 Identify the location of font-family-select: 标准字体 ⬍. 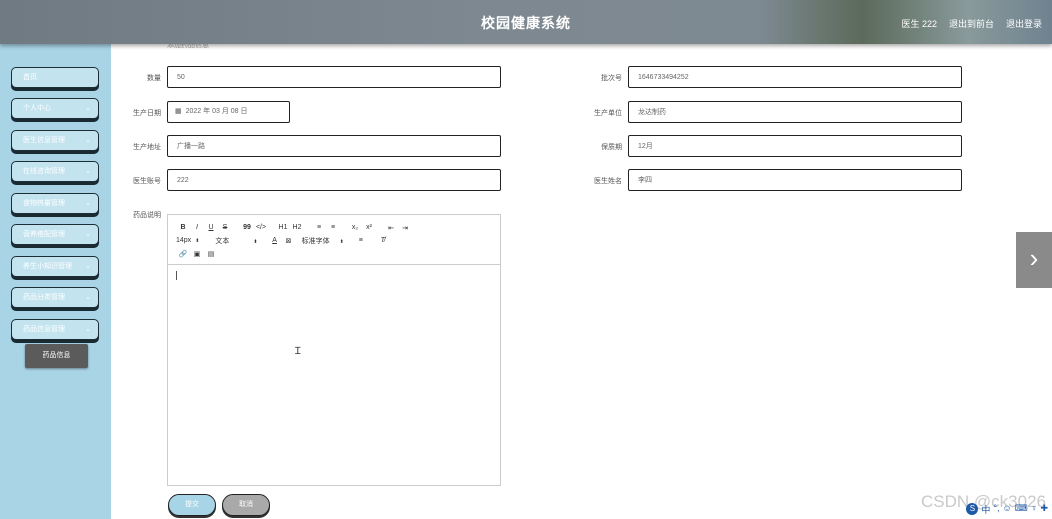
(323, 241).